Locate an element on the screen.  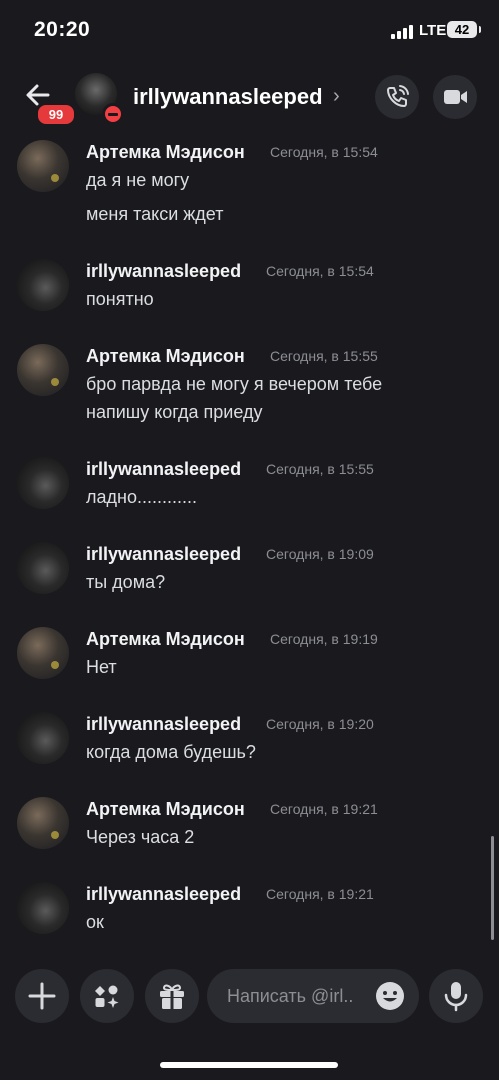
video-camera-icon is located at coordinates (455, 97).